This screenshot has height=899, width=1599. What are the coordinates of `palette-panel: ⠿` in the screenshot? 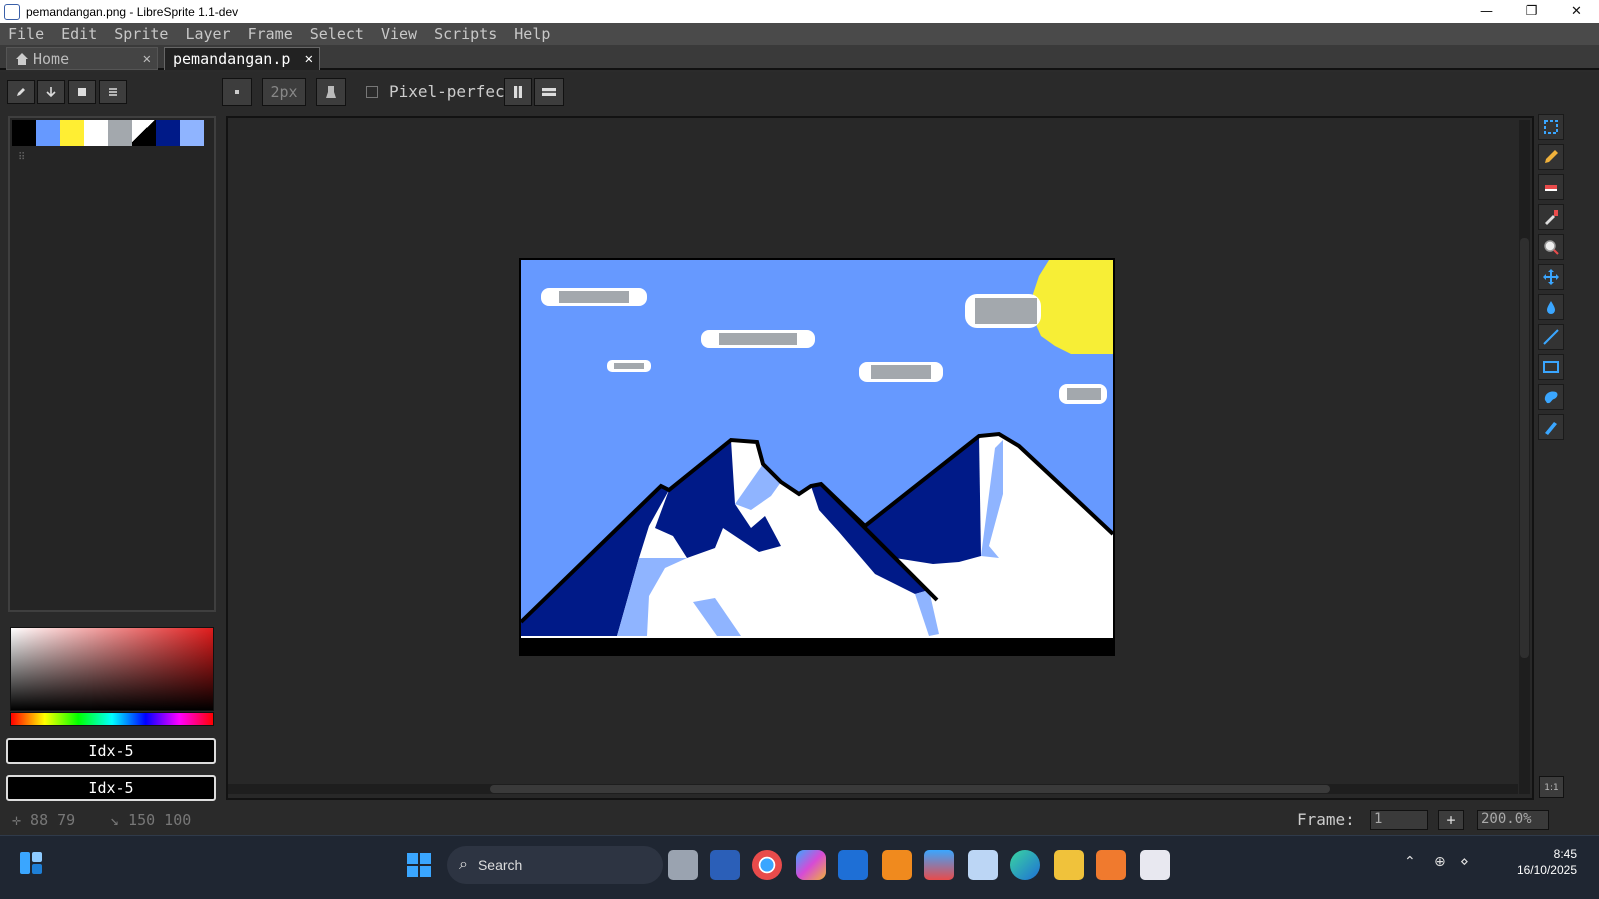 It's located at (112, 364).